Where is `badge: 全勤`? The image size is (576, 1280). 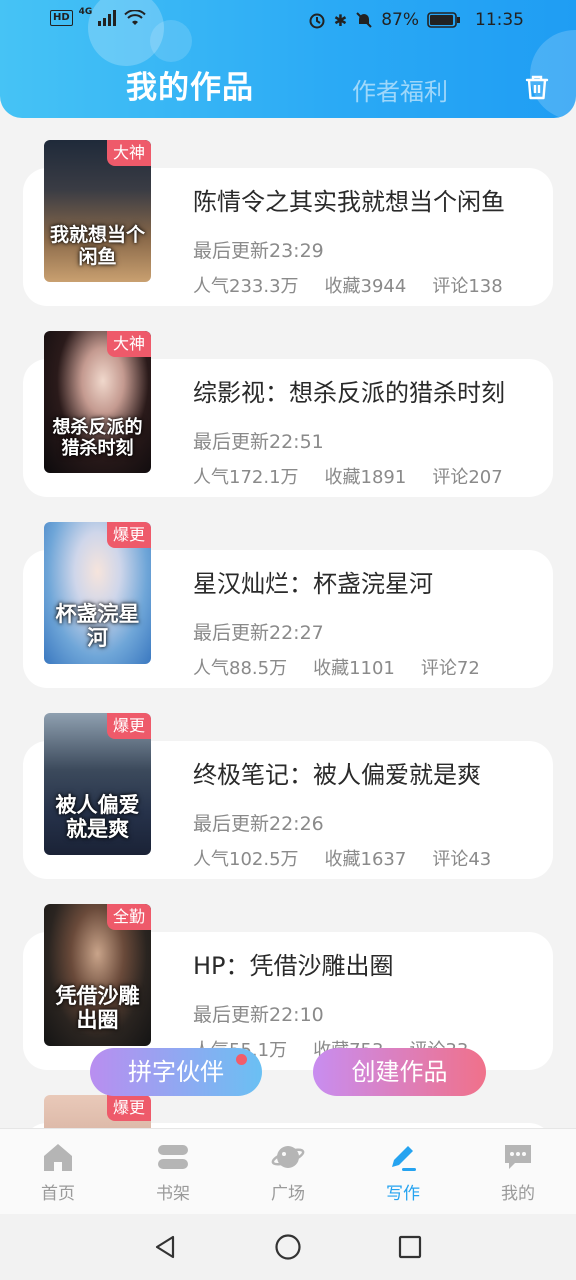
badge: 全勤 is located at coordinates (128, 917).